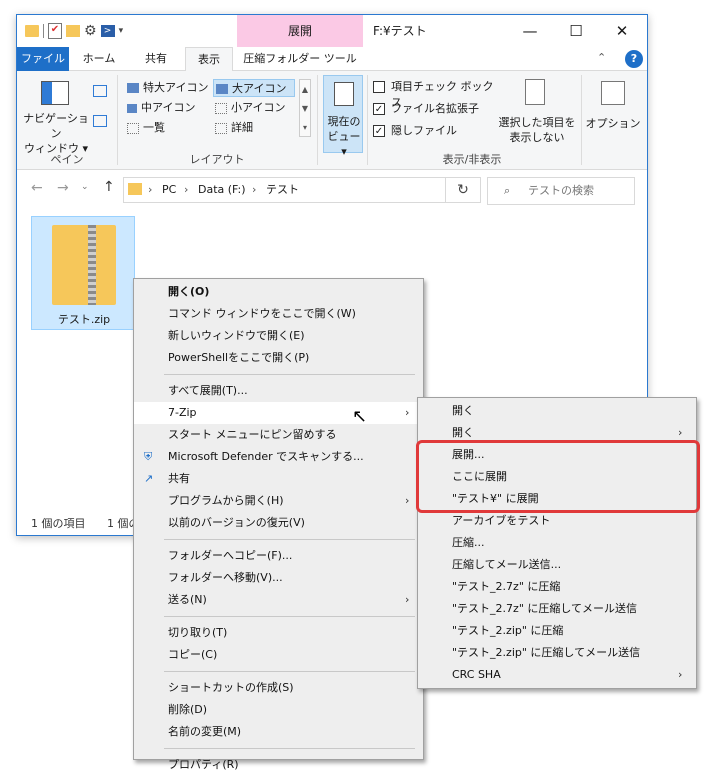 Image resolution: width=712 pixels, height=776 pixels. What do you see at coordinates (254, 88) in the screenshot?
I see `layout-large-icons: 大アイコン` at bounding box center [254, 88].